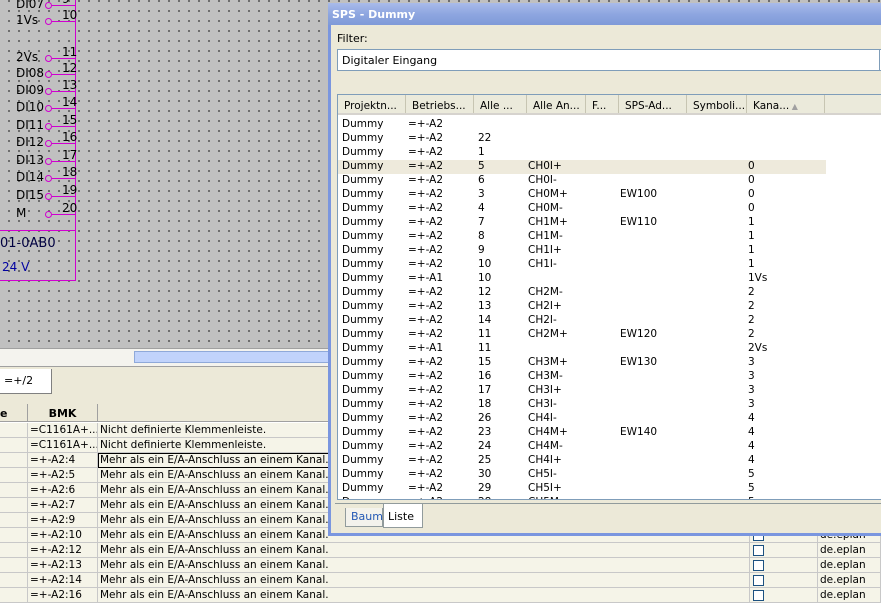 This screenshot has height=603, width=881. Describe the element at coordinates (582, 181) in the screenshot. I see `list-item: Dummy =+-A2 6 CH0I- 0` at that location.